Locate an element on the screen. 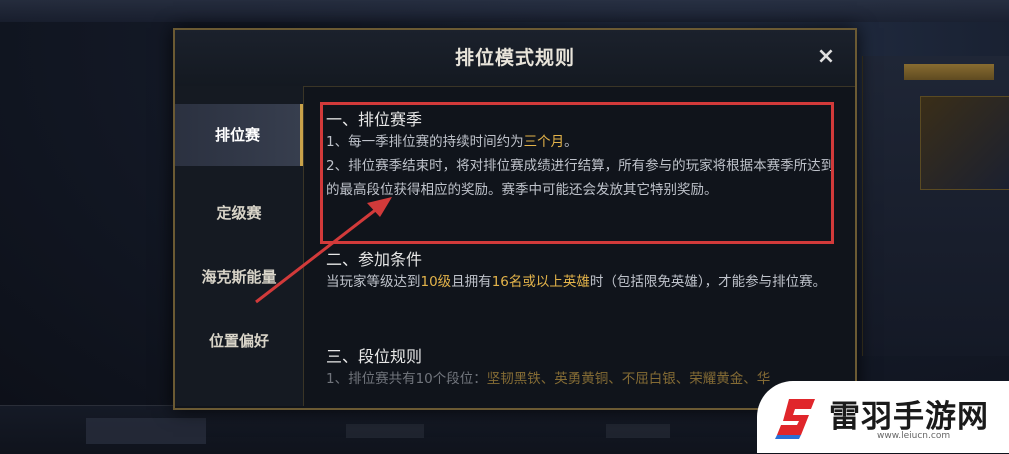 The width and height of the screenshot is (1009, 454). rule-paragraph: 当玩家等级达到10级且拥有16名或以上英雄时（包括限免英雄），才能参与排位赛。 is located at coordinates (581, 282).